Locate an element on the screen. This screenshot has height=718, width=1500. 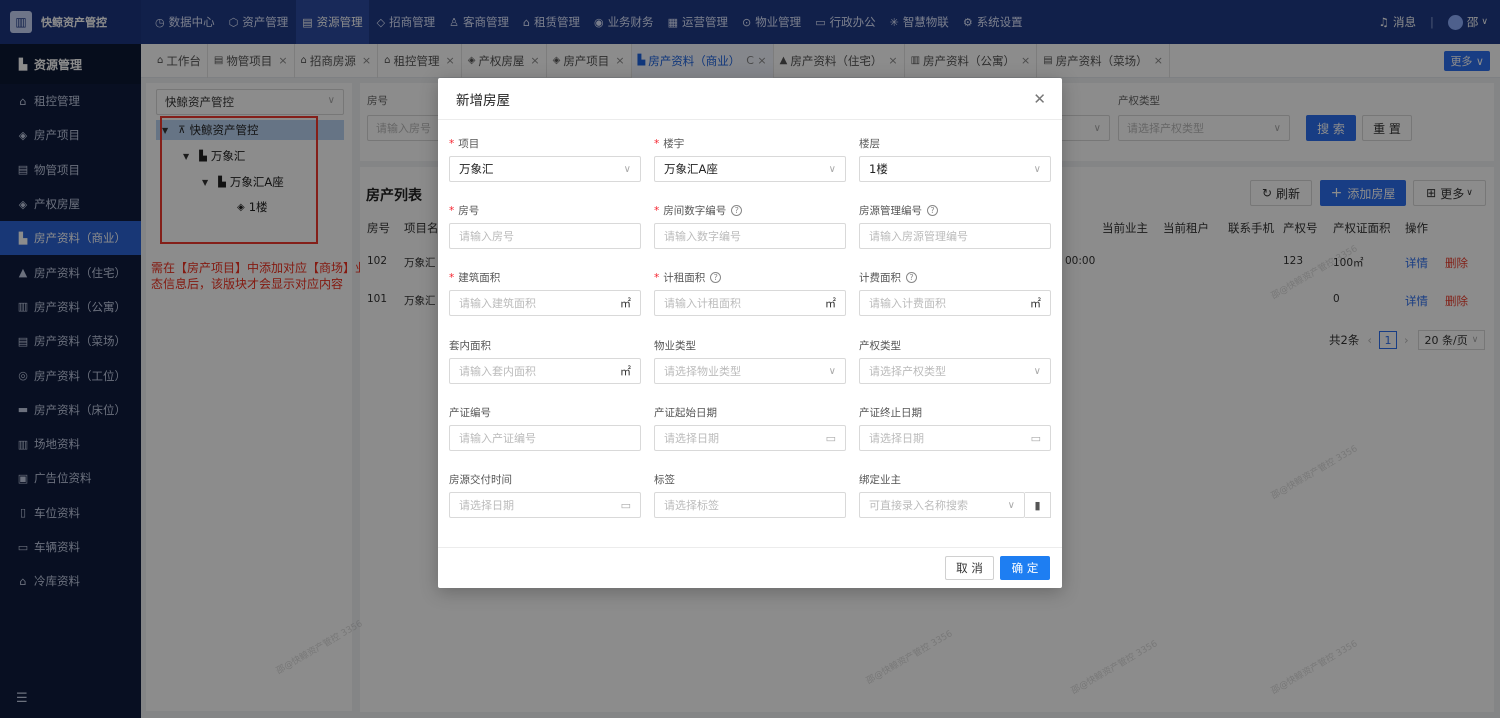
label-room-no: * 房号 is located at coordinates (464, 210).